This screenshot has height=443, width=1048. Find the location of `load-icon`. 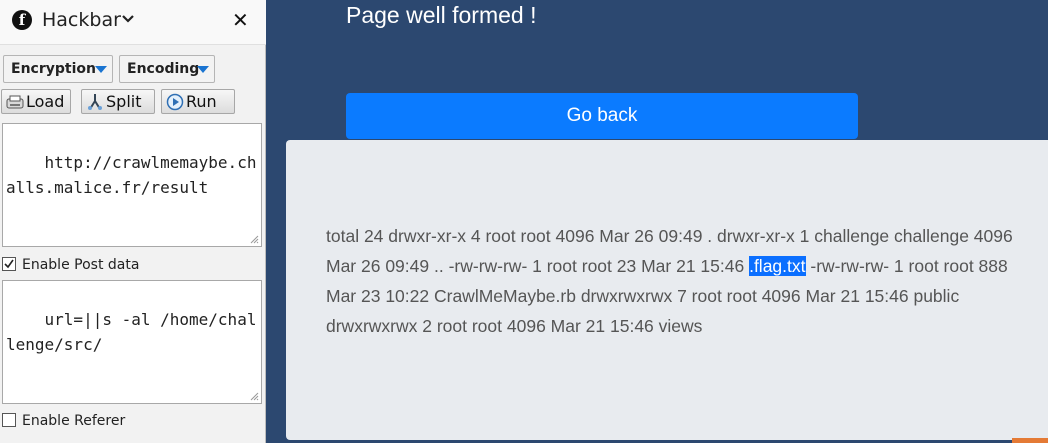

load-icon is located at coordinates (15, 102).